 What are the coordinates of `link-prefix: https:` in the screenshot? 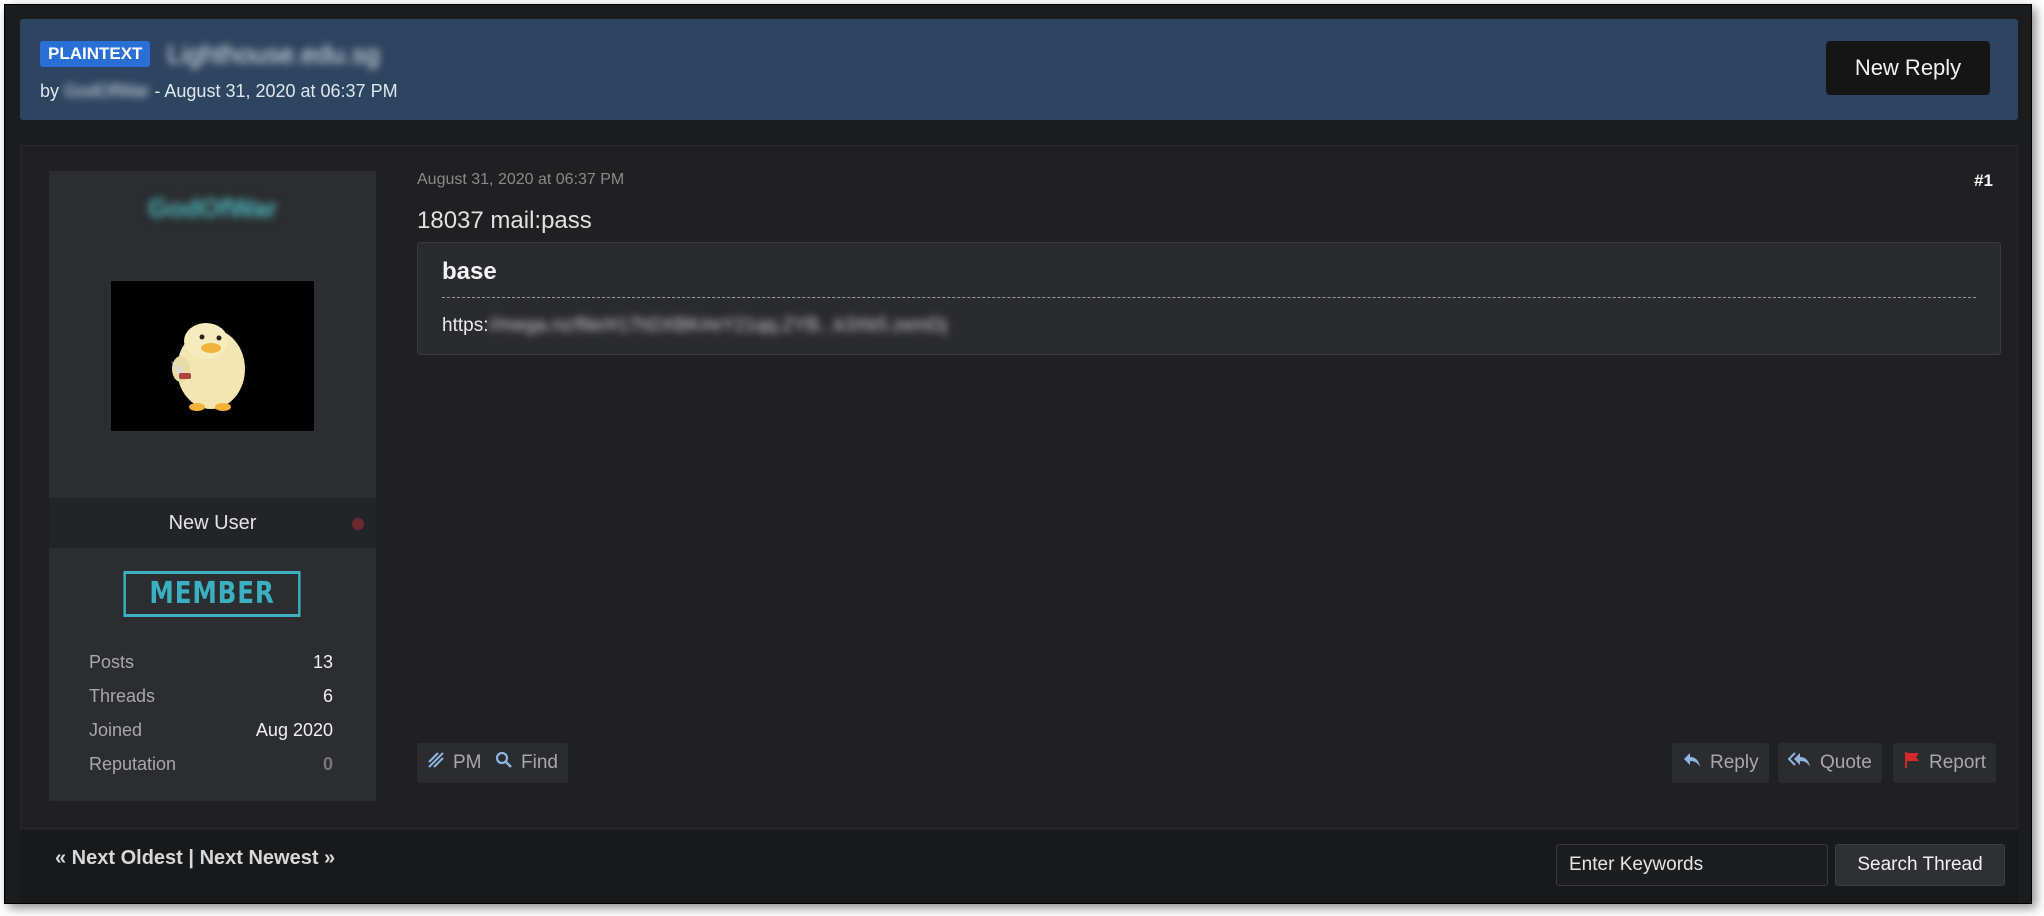 It's located at (465, 325).